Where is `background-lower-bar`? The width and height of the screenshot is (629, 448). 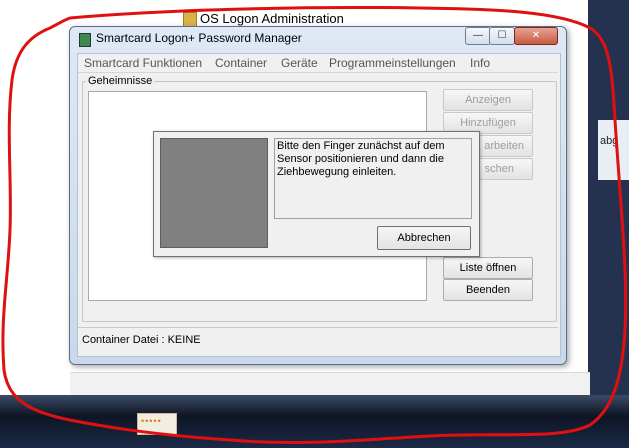 background-lower-bar is located at coordinates (330, 383).